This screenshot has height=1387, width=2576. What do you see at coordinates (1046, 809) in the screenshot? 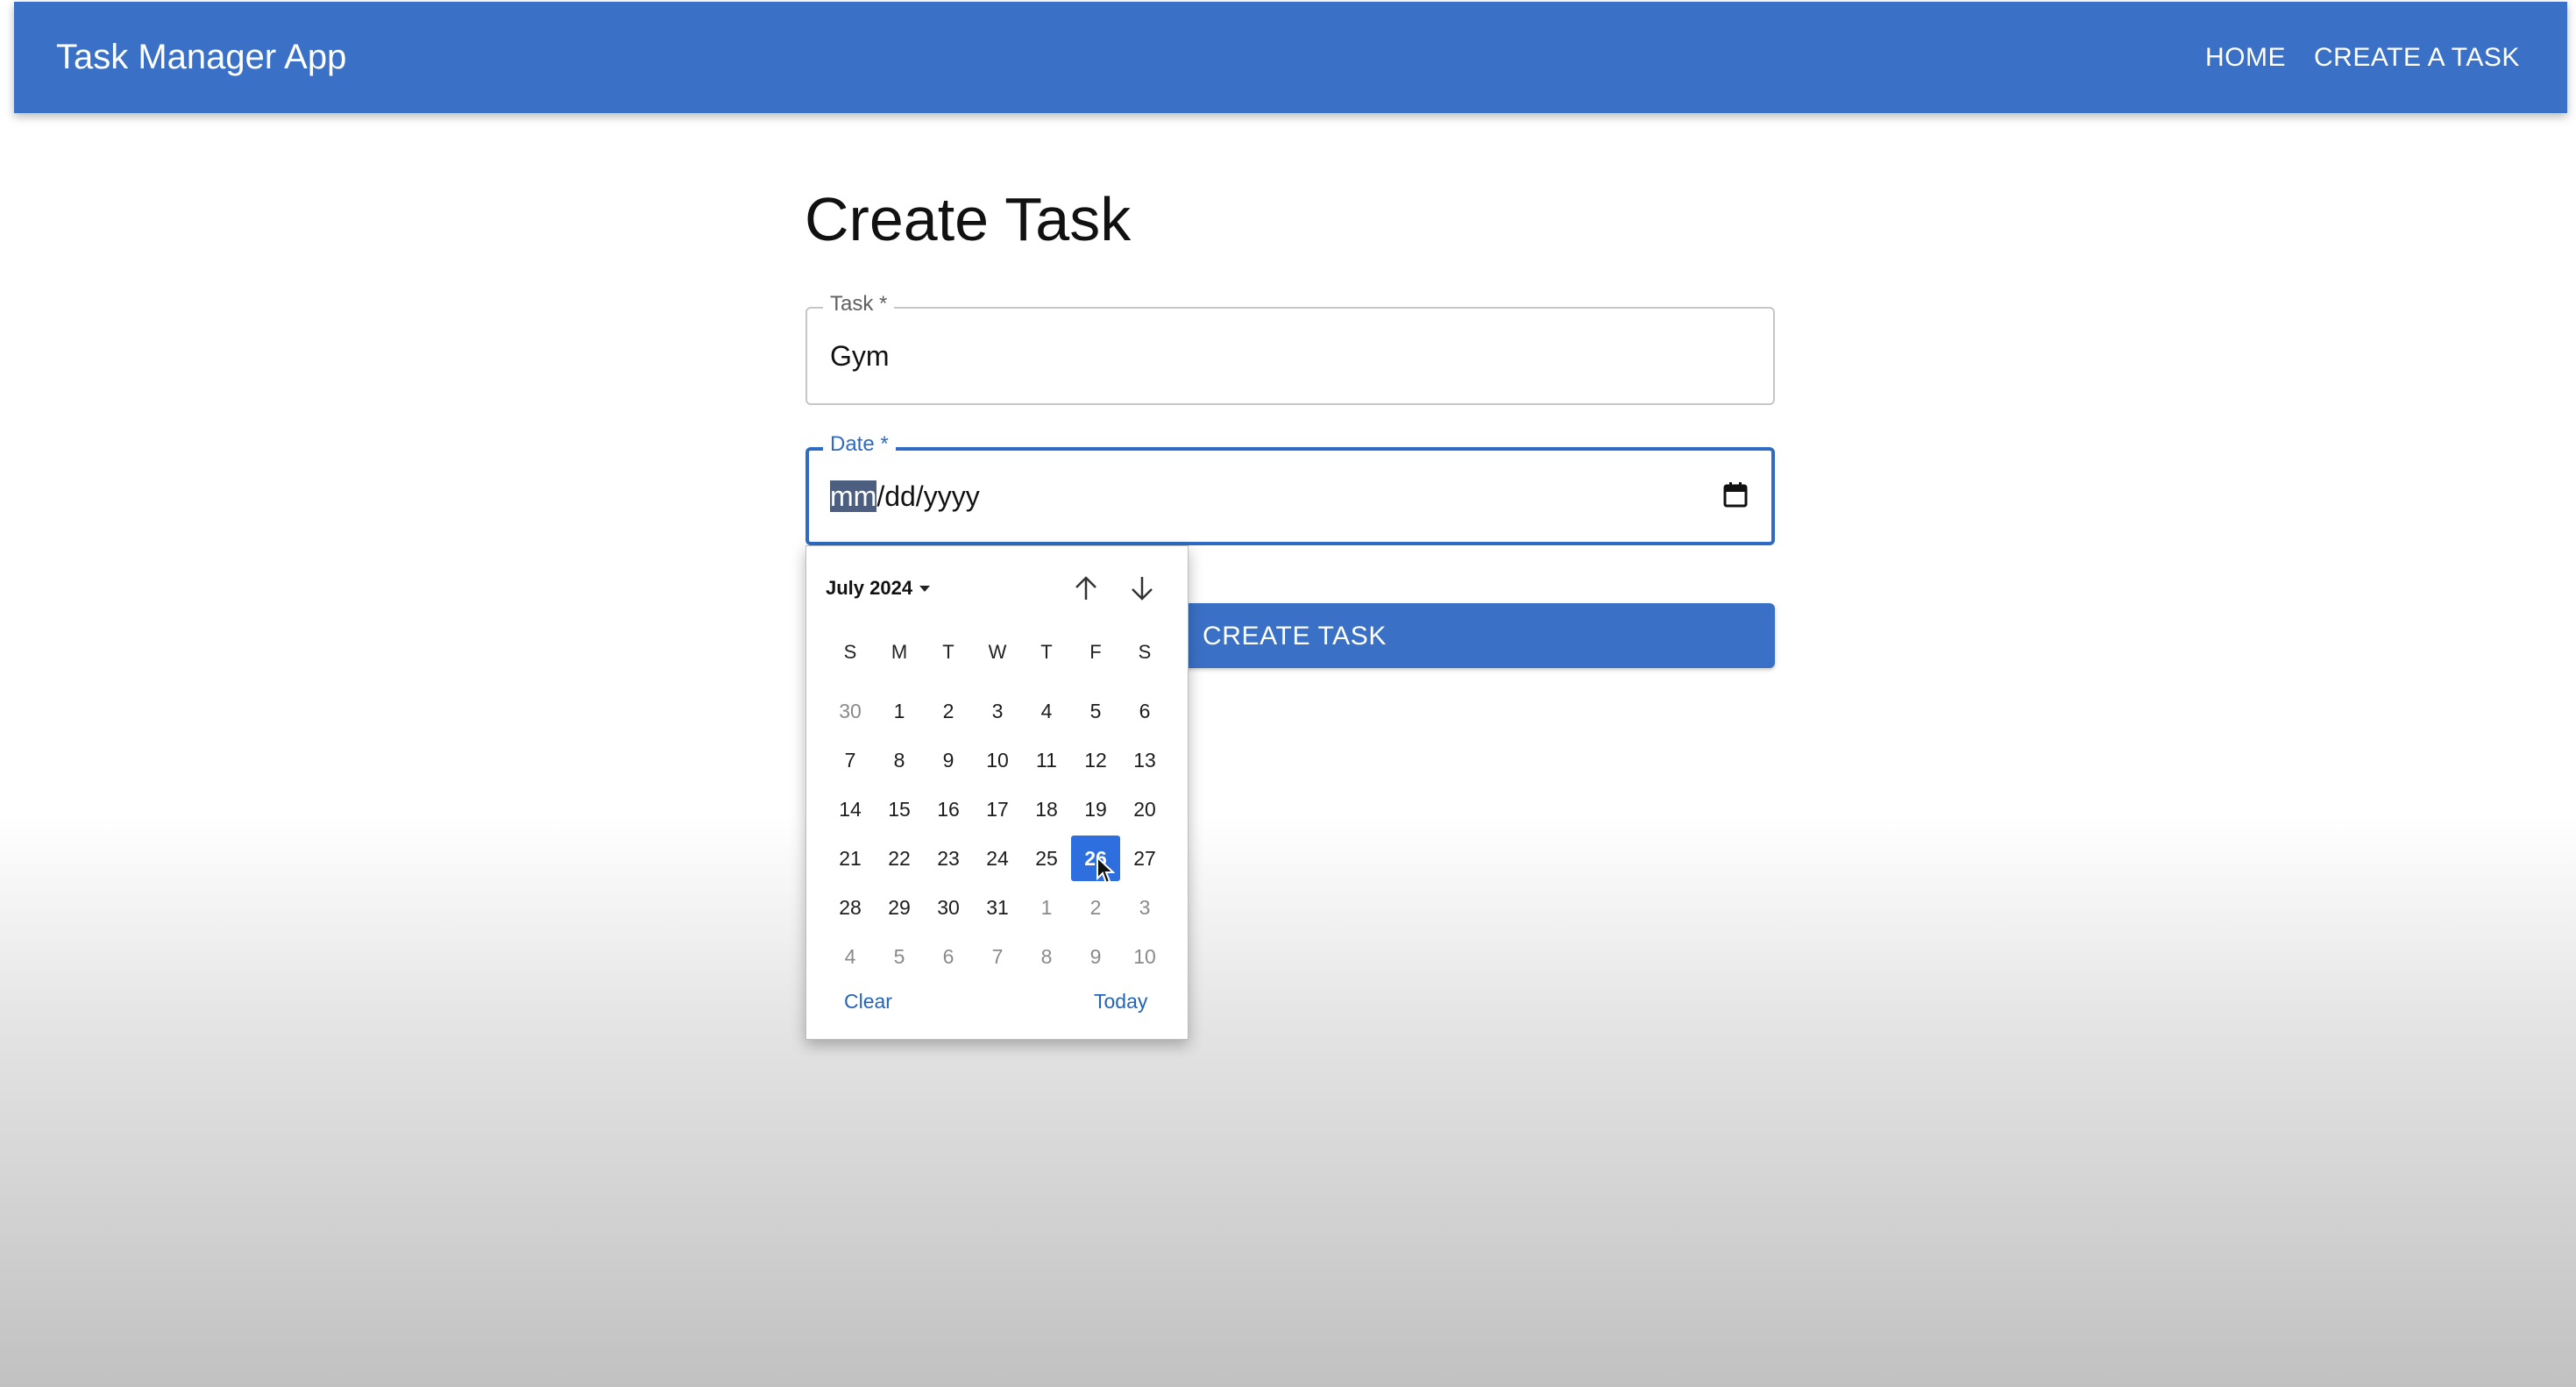
I see `calendar-day: 18` at bounding box center [1046, 809].